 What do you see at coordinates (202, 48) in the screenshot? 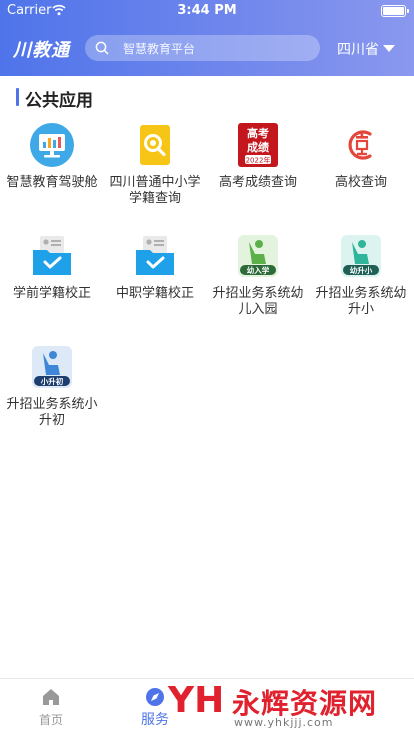
I see `search-bar: 智慧教育平台` at bounding box center [202, 48].